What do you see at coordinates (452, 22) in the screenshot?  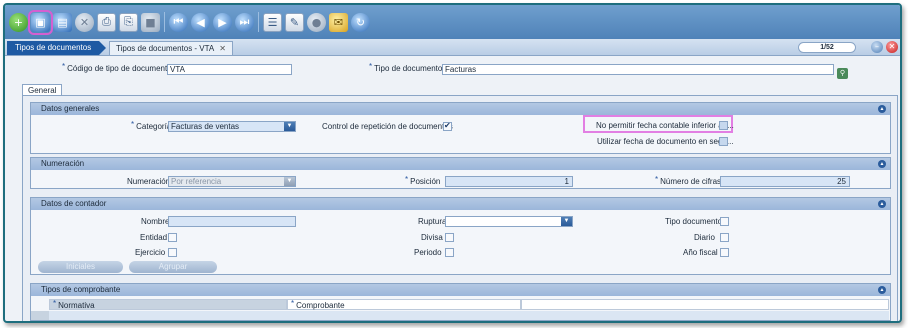 I see `toolbar: + ▣ ▤ ✕ ⎙ ⎘ ■ ⏮ ◀ ▶ ⏭ ☰ ✎ ● ✉ ↻` at bounding box center [452, 22].